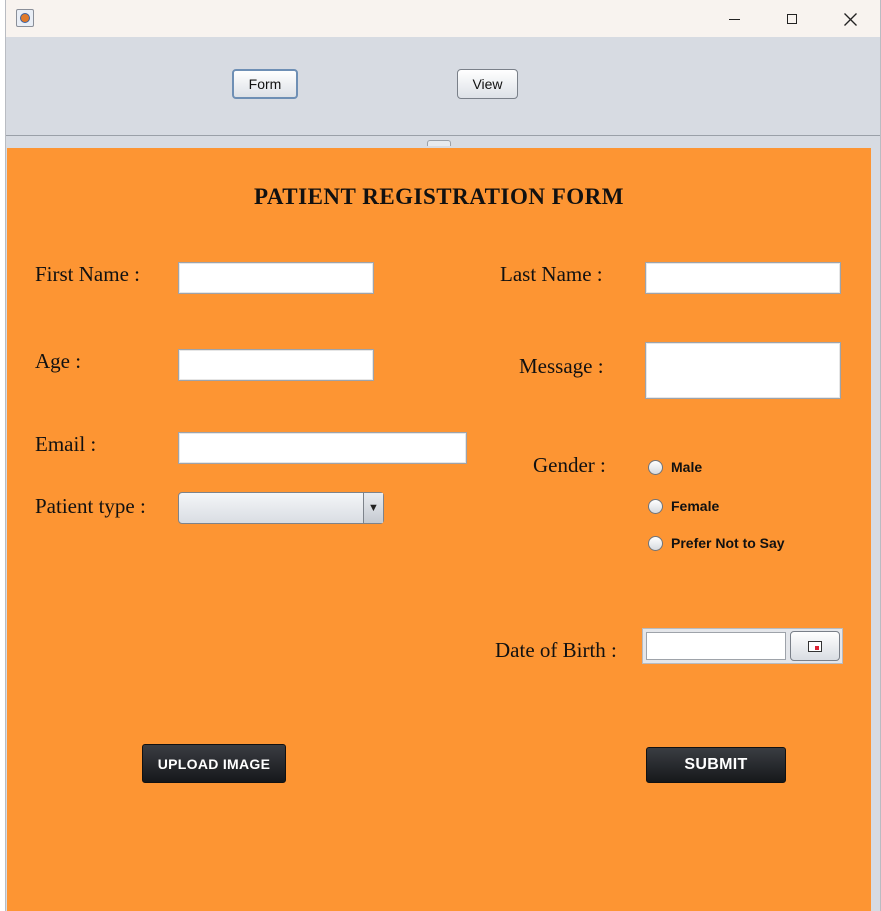  I want to click on upload-image-button: UPLOAD IMAGE, so click(214, 763).